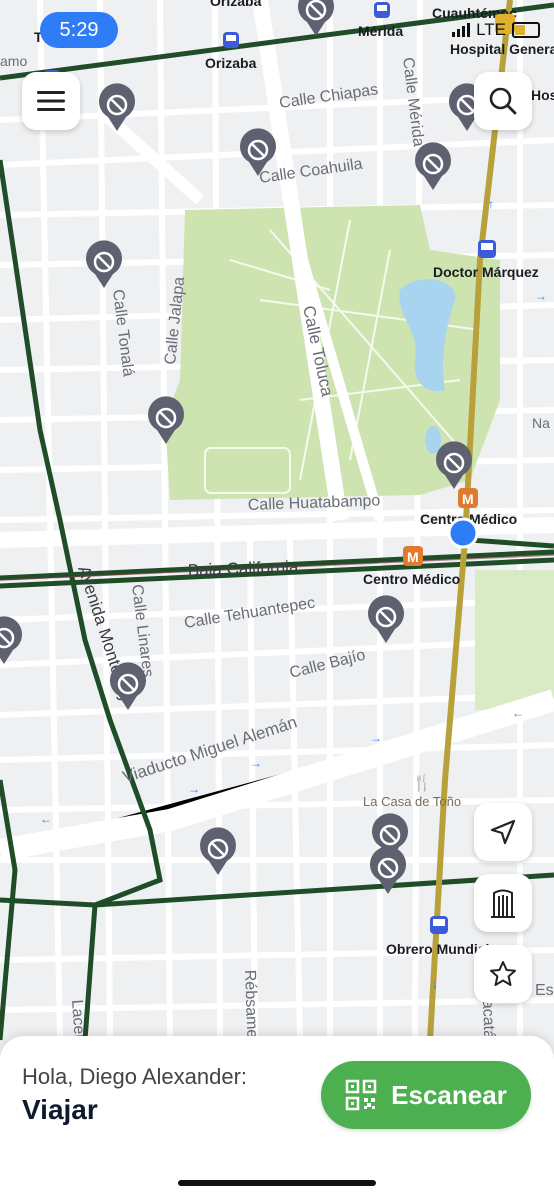  I want to click on current-location-dot, so click(463, 533).